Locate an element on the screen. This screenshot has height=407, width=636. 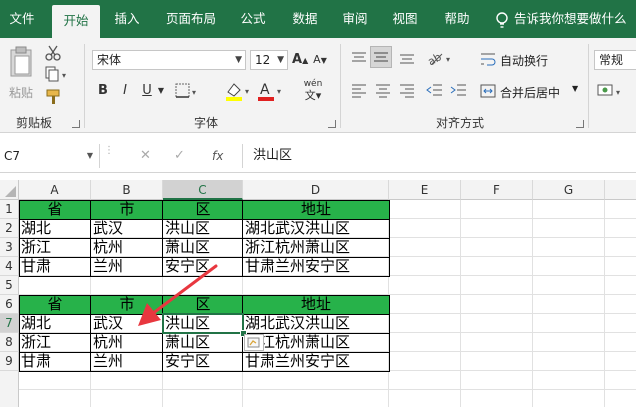
font-name-value: 宋体 is located at coordinates (109, 60).